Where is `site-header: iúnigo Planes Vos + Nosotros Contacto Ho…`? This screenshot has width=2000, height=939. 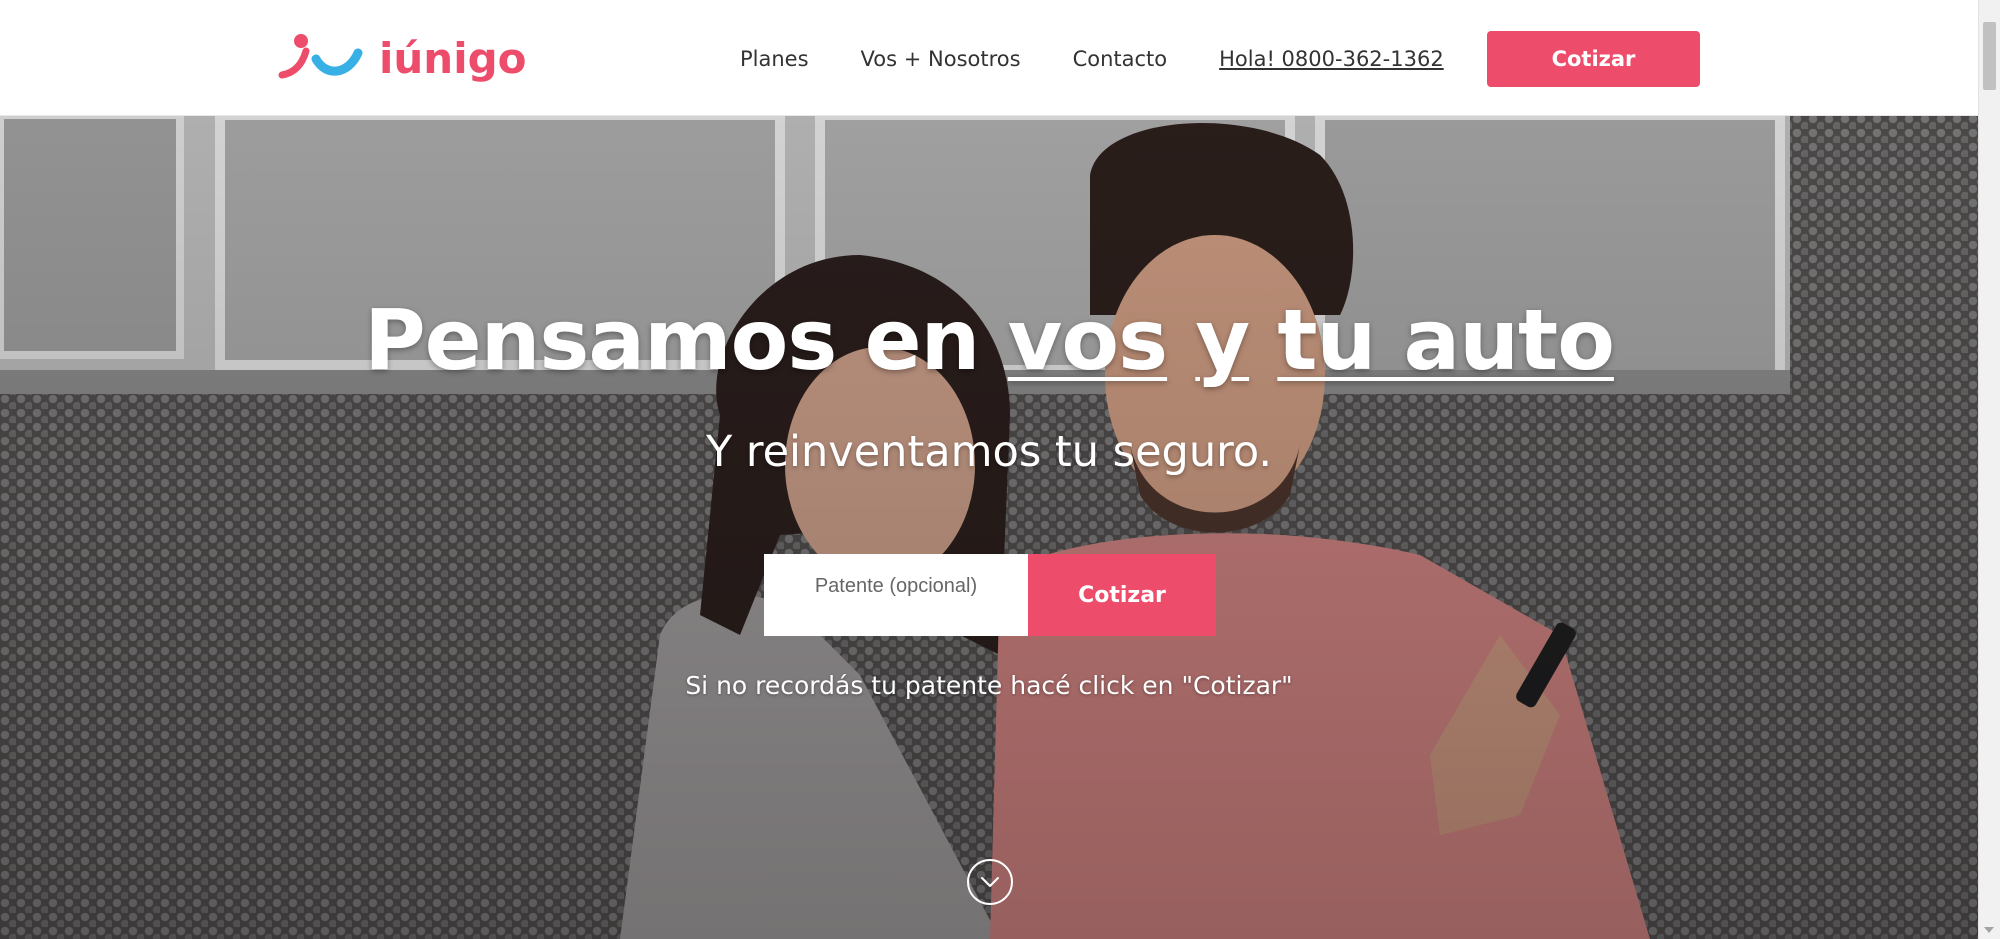 site-header: iúnigo Planes Vos + Nosotros Contacto Ho… is located at coordinates (989, 58).